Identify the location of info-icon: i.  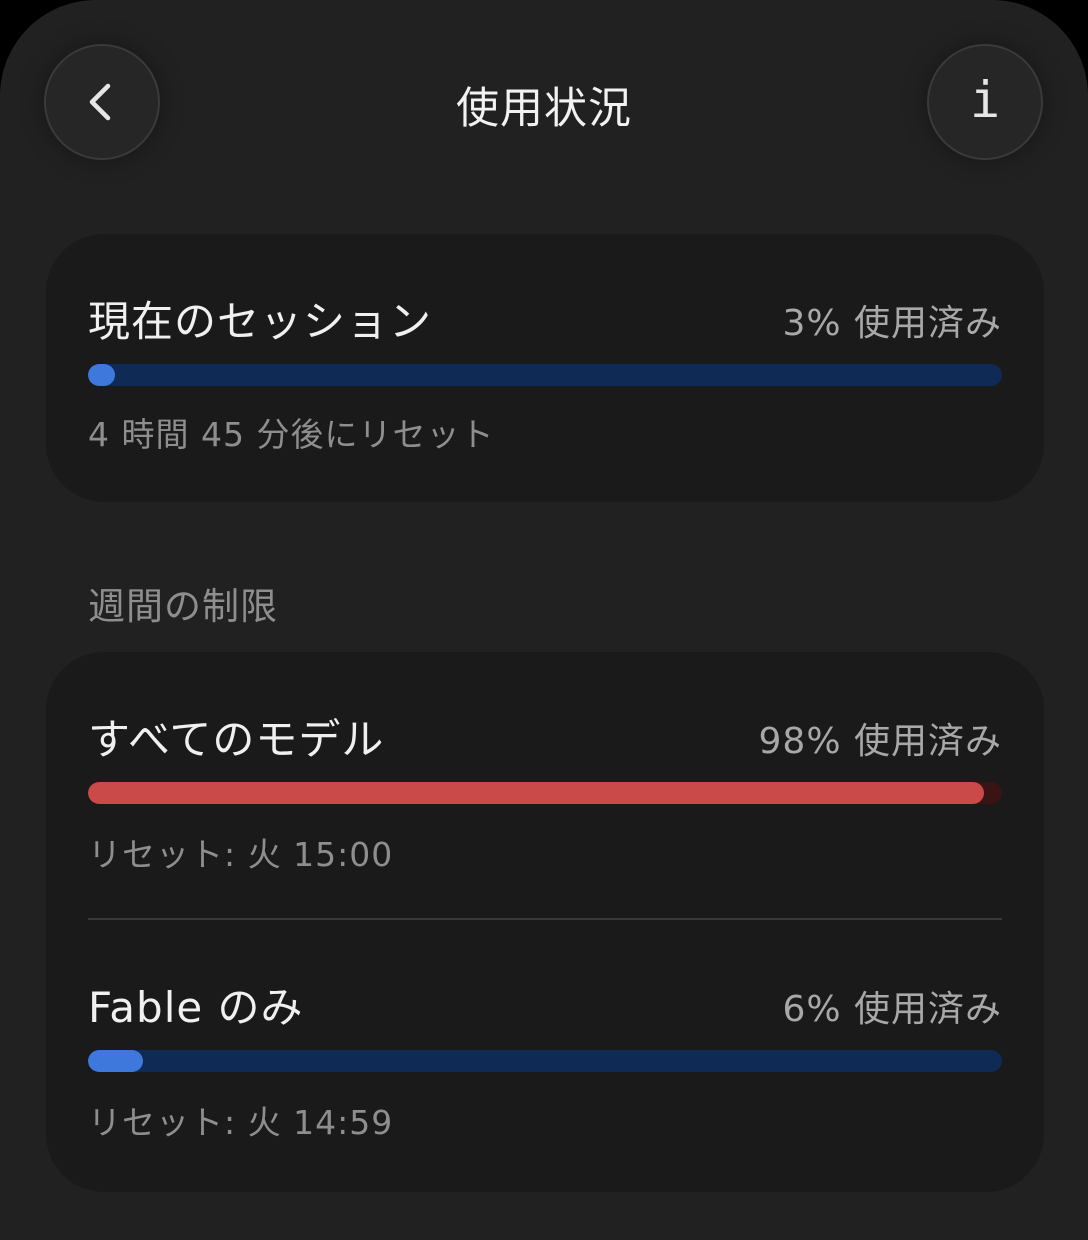
(985, 100).